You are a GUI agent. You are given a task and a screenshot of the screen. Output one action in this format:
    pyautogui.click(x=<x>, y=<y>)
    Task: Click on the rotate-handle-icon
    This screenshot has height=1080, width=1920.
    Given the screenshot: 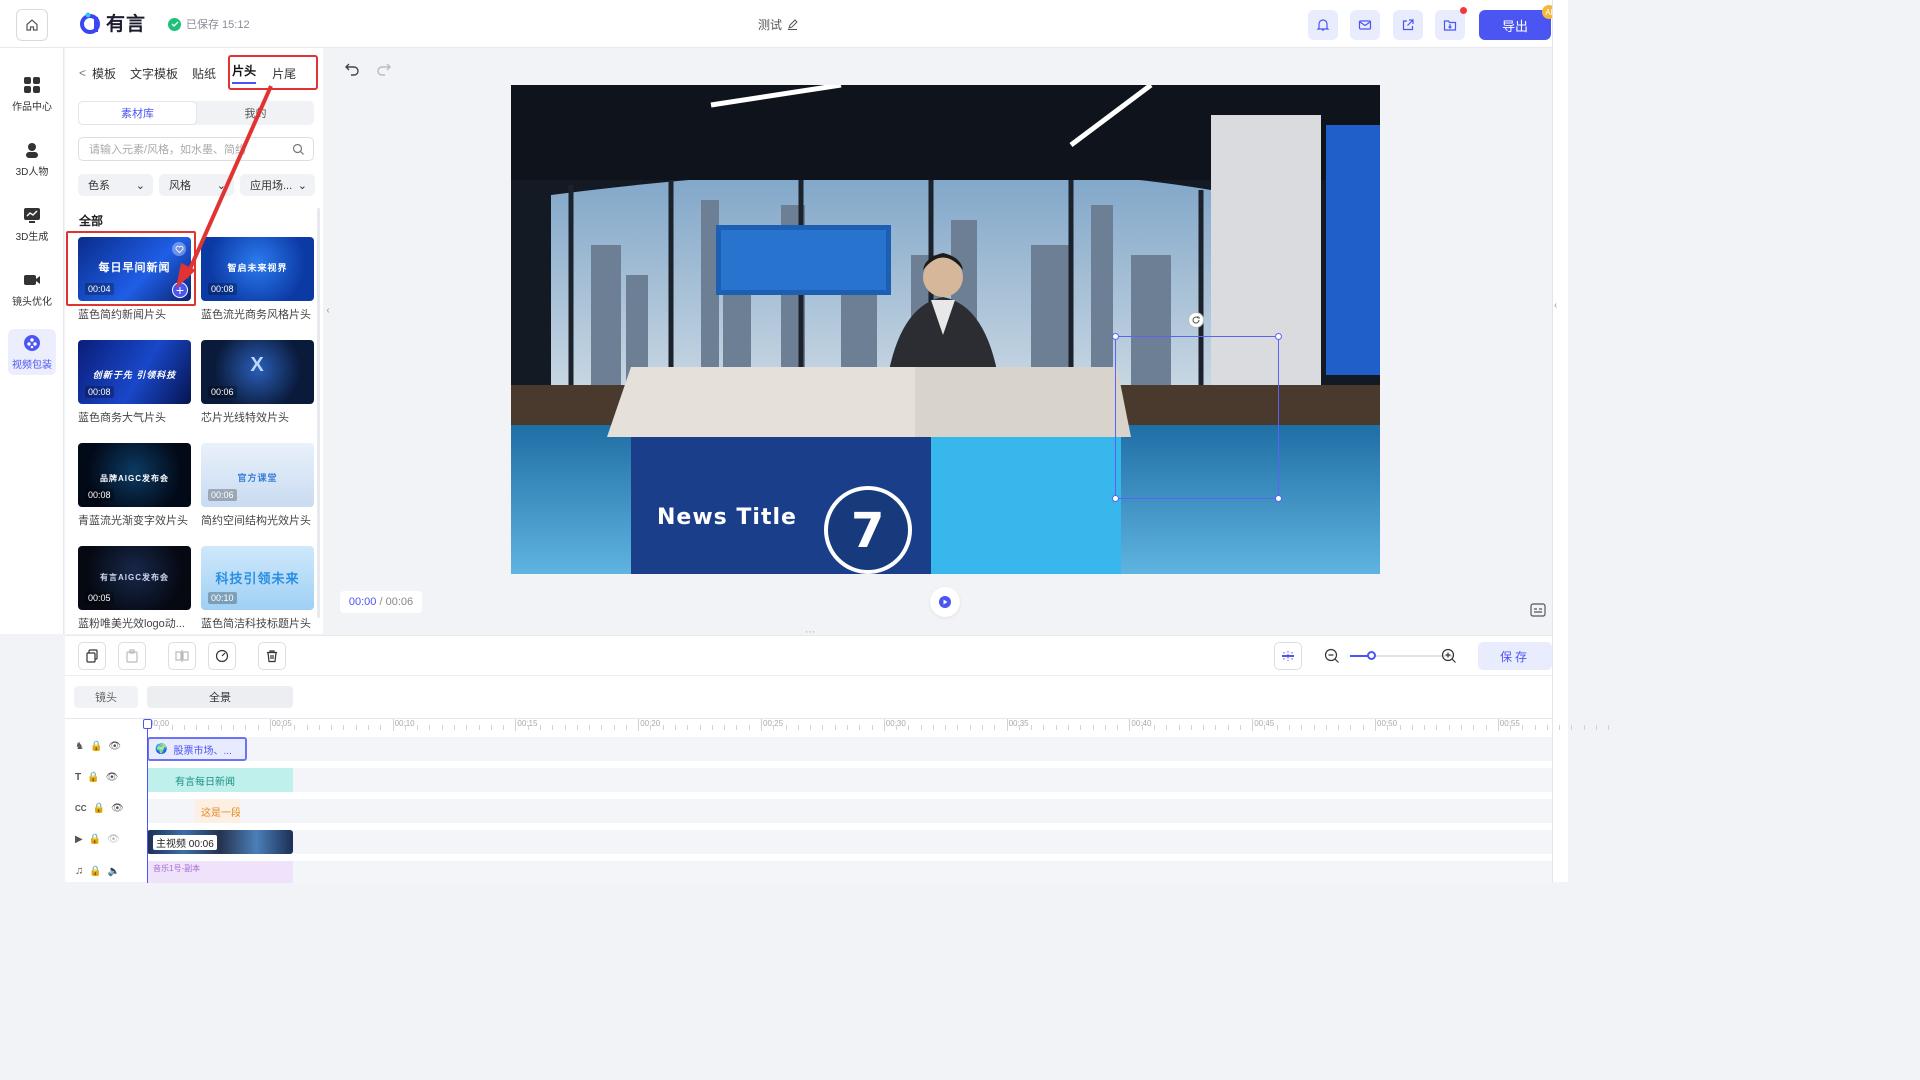 What is the action you would take?
    pyautogui.click(x=1196, y=320)
    